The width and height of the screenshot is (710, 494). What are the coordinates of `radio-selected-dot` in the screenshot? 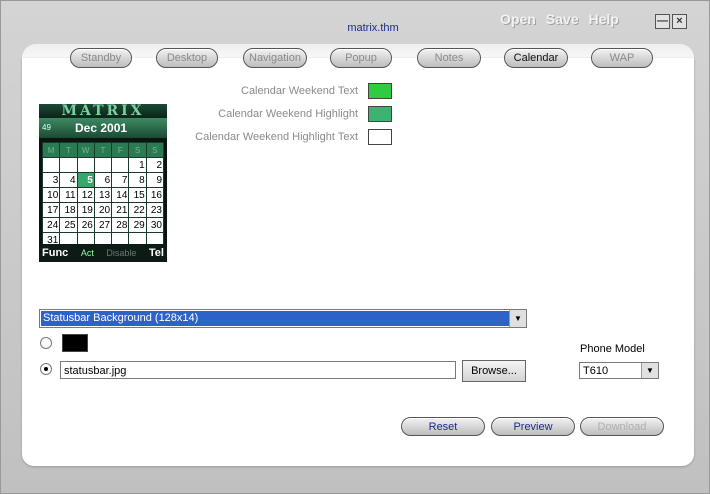 It's located at (46, 369).